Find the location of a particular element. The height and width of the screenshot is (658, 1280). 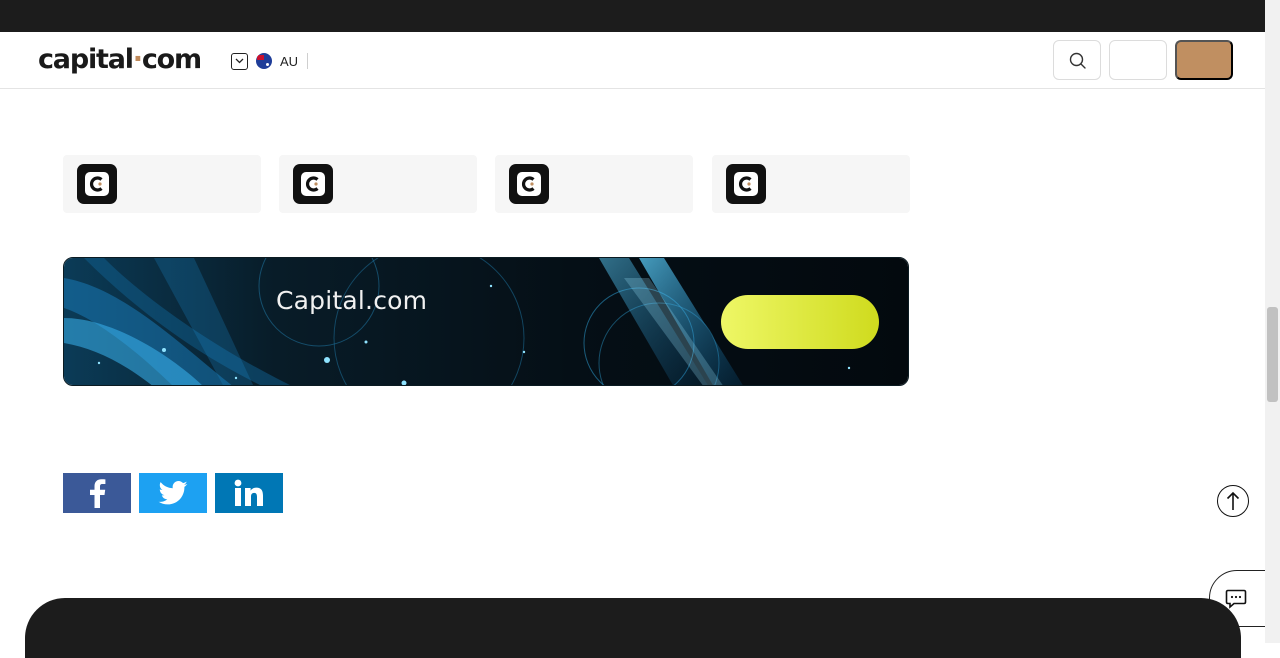

banner-title: Capital.com is located at coordinates (352, 300).